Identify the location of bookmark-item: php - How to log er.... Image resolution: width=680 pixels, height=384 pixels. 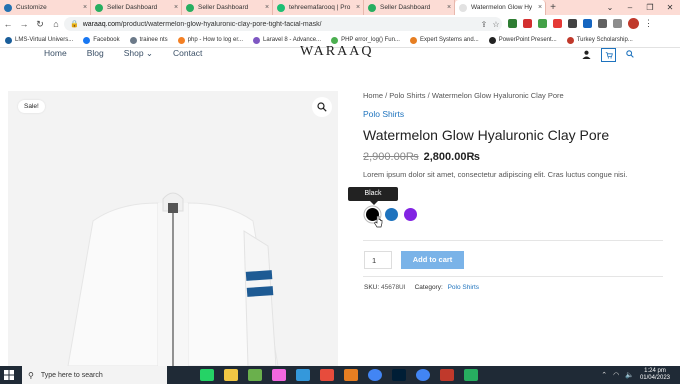
(210, 40).